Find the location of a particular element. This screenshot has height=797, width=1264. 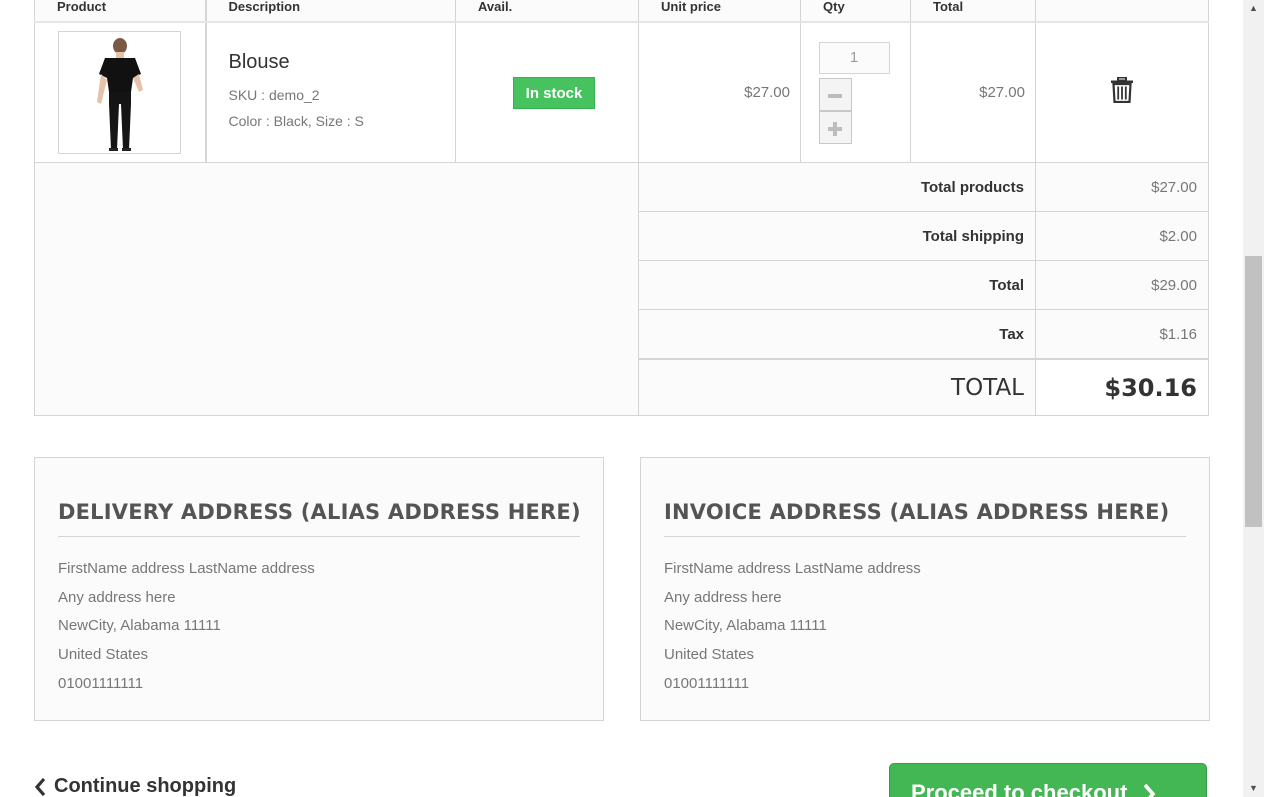

scrollbar-thumb is located at coordinates (1253, 391).